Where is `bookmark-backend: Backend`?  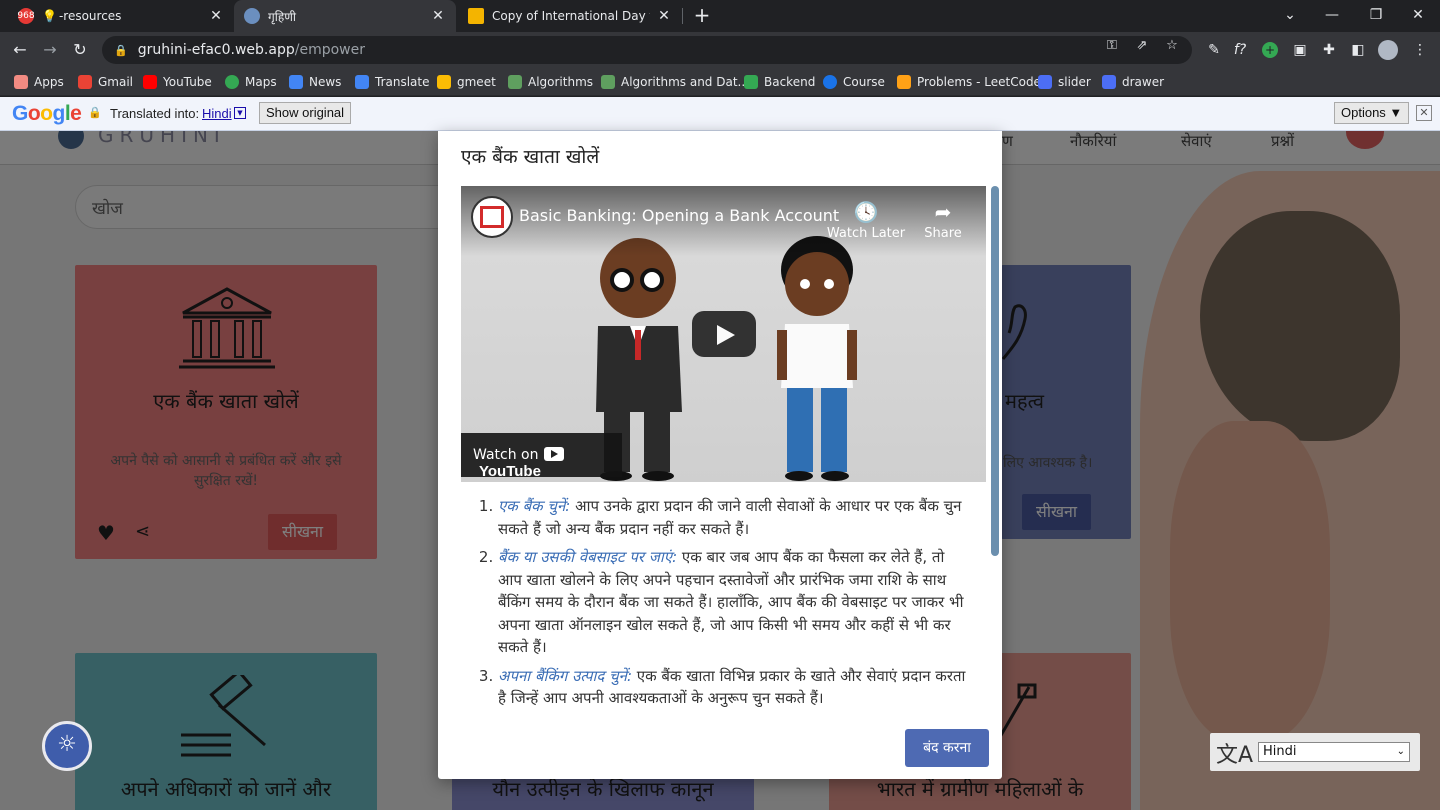 bookmark-backend: Backend is located at coordinates (779, 82).